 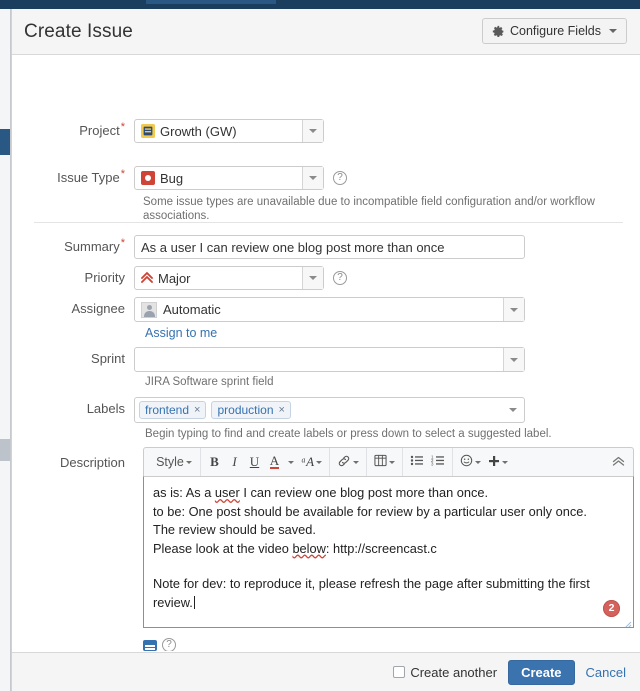 I want to click on italic-button: I, so click(x=234, y=462).